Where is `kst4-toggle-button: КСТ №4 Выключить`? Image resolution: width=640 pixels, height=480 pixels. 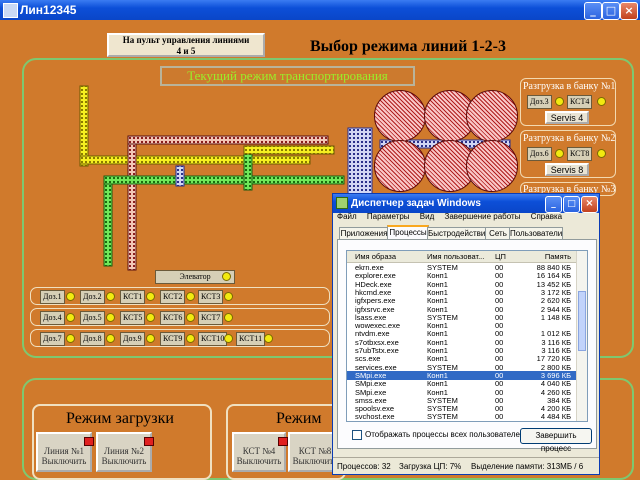 kst4-toggle-button: КСТ №4 Выключить is located at coordinates (260, 452).